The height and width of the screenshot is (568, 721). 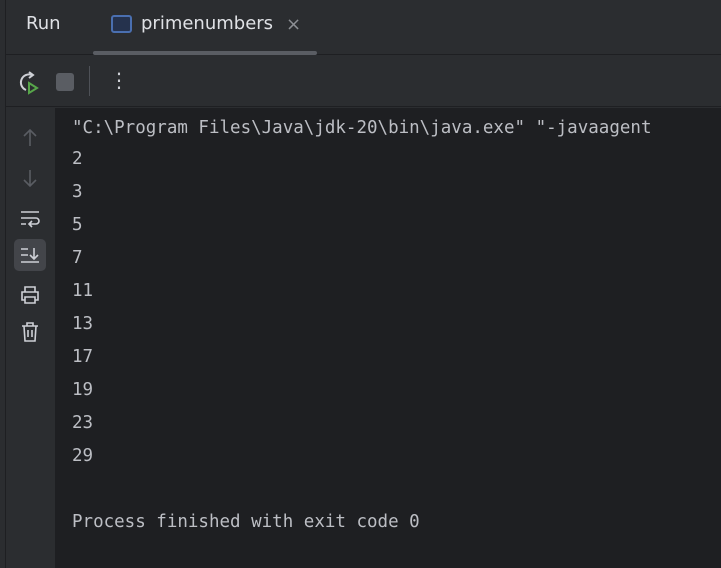 I want to click on arrow-down-icon, so click(x=30, y=179).